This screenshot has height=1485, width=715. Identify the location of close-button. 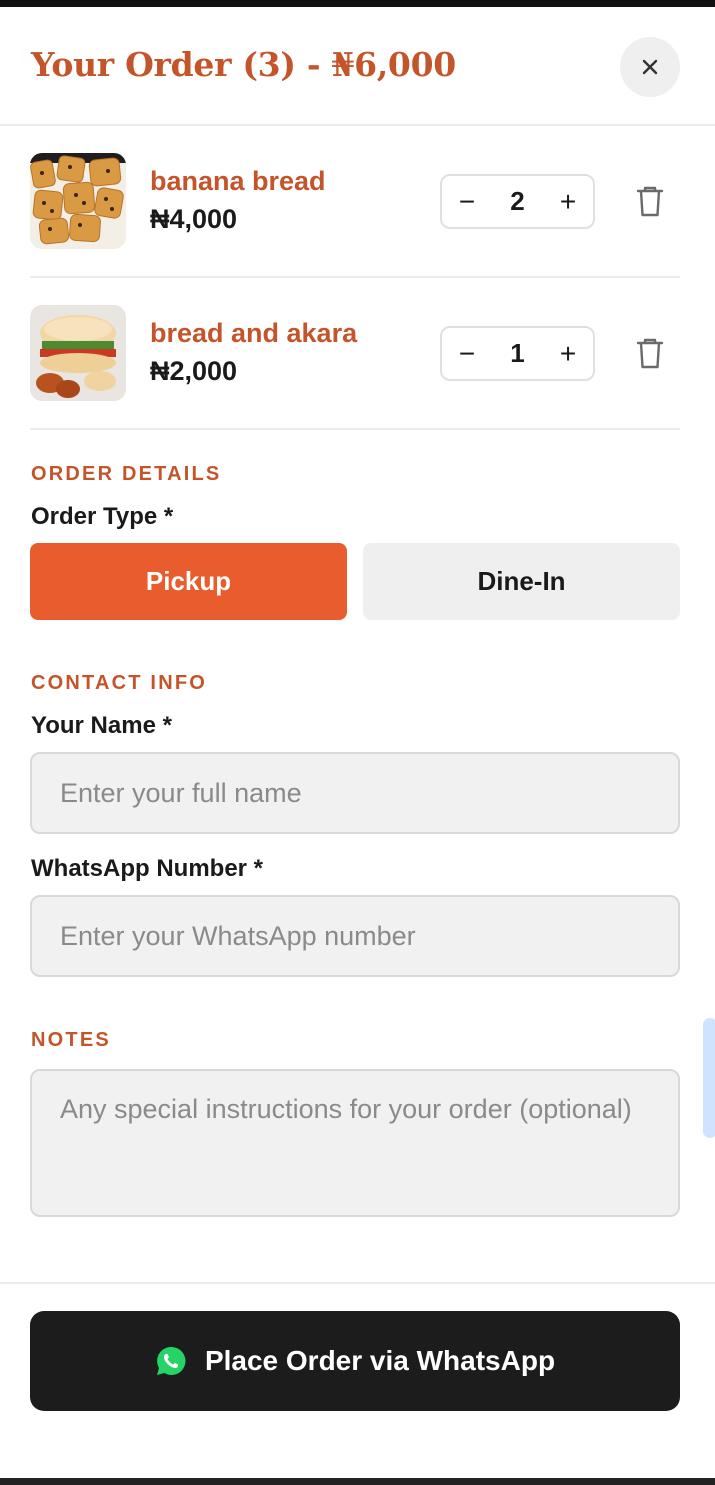
(650, 67).